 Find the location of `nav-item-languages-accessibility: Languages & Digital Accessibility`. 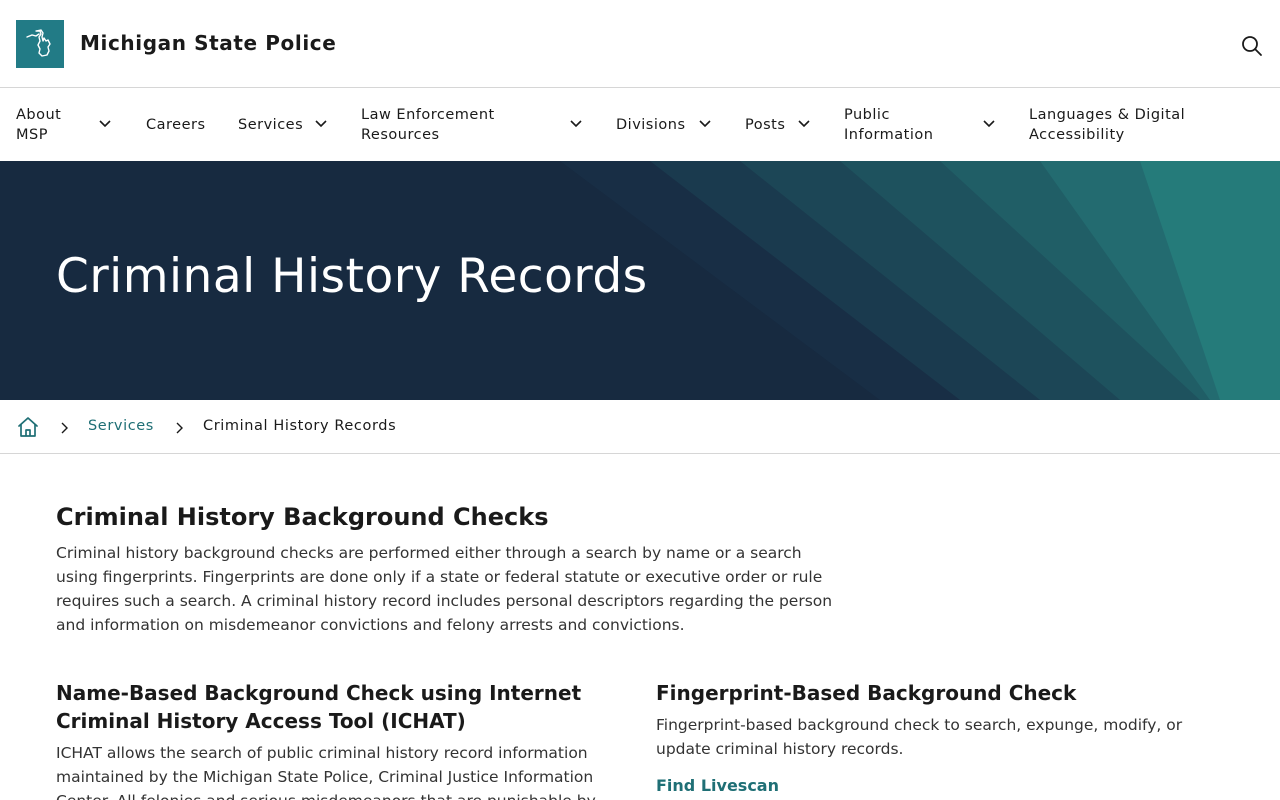

nav-item-languages-accessibility: Languages & Digital Accessibility is located at coordinates (1129, 125).